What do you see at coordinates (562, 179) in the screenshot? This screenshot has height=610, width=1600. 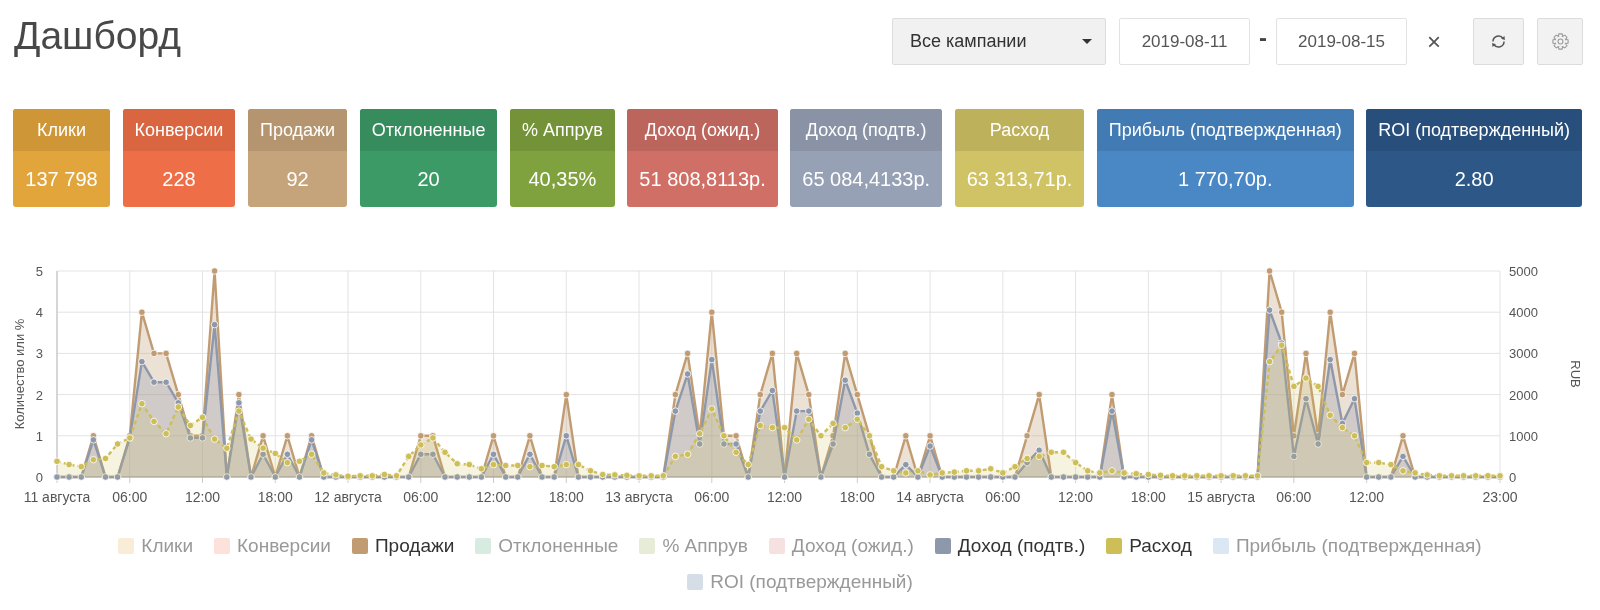 I see `metric-value: 40,35%` at bounding box center [562, 179].